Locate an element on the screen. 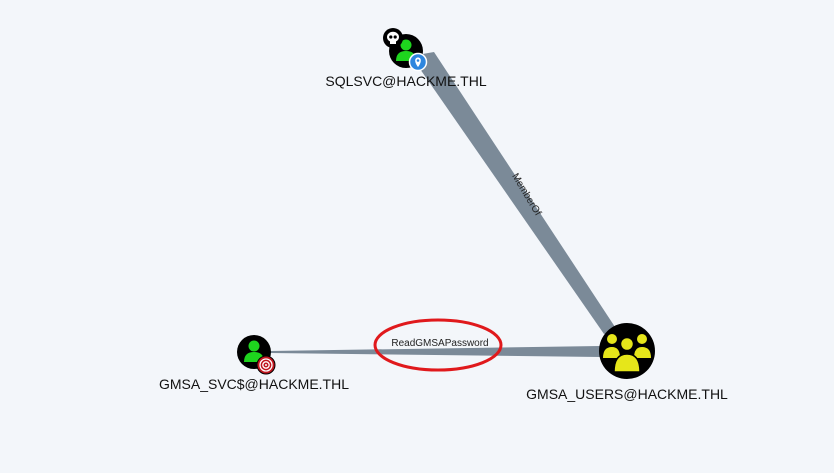 Image resolution: width=834 pixels, height=473 pixels. node-gmsa-users-label: GMSA_USERS@HACKME.THL is located at coordinates (627, 394).